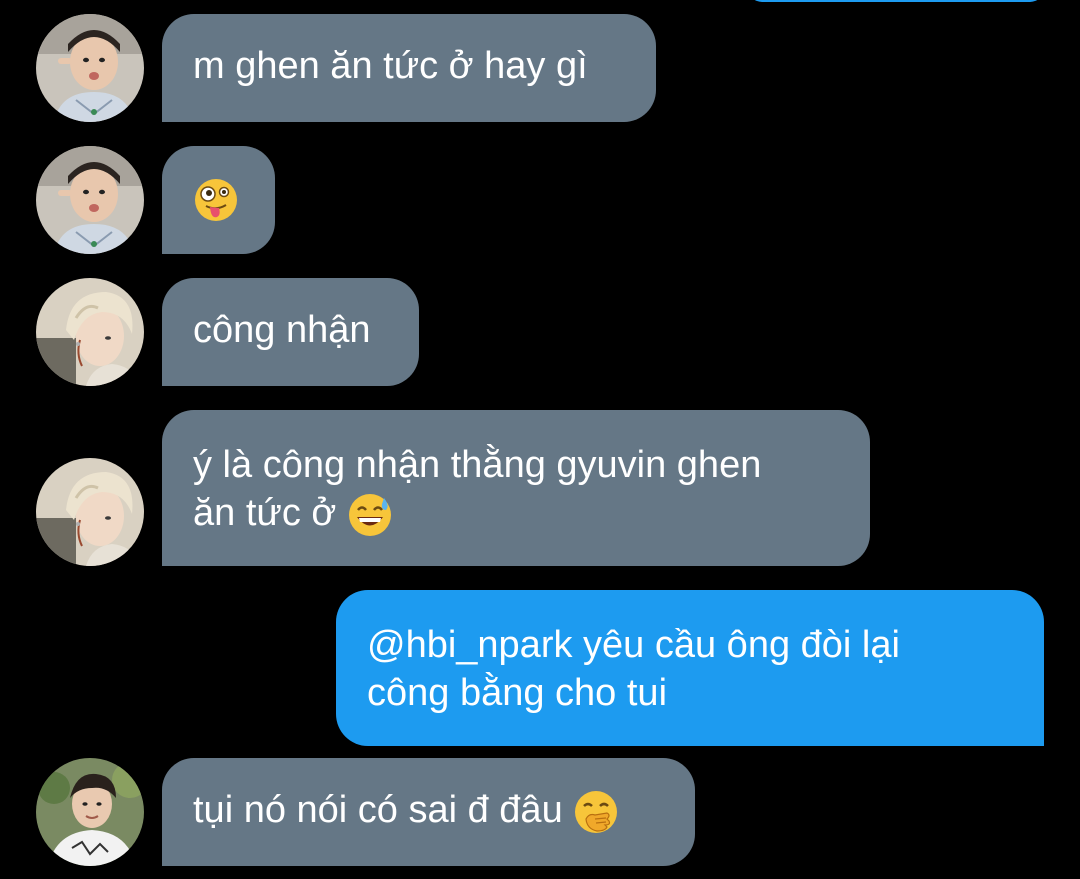 This screenshot has height=879, width=1080. I want to click on message-text-line: công bằng cho tui, so click(517, 693).